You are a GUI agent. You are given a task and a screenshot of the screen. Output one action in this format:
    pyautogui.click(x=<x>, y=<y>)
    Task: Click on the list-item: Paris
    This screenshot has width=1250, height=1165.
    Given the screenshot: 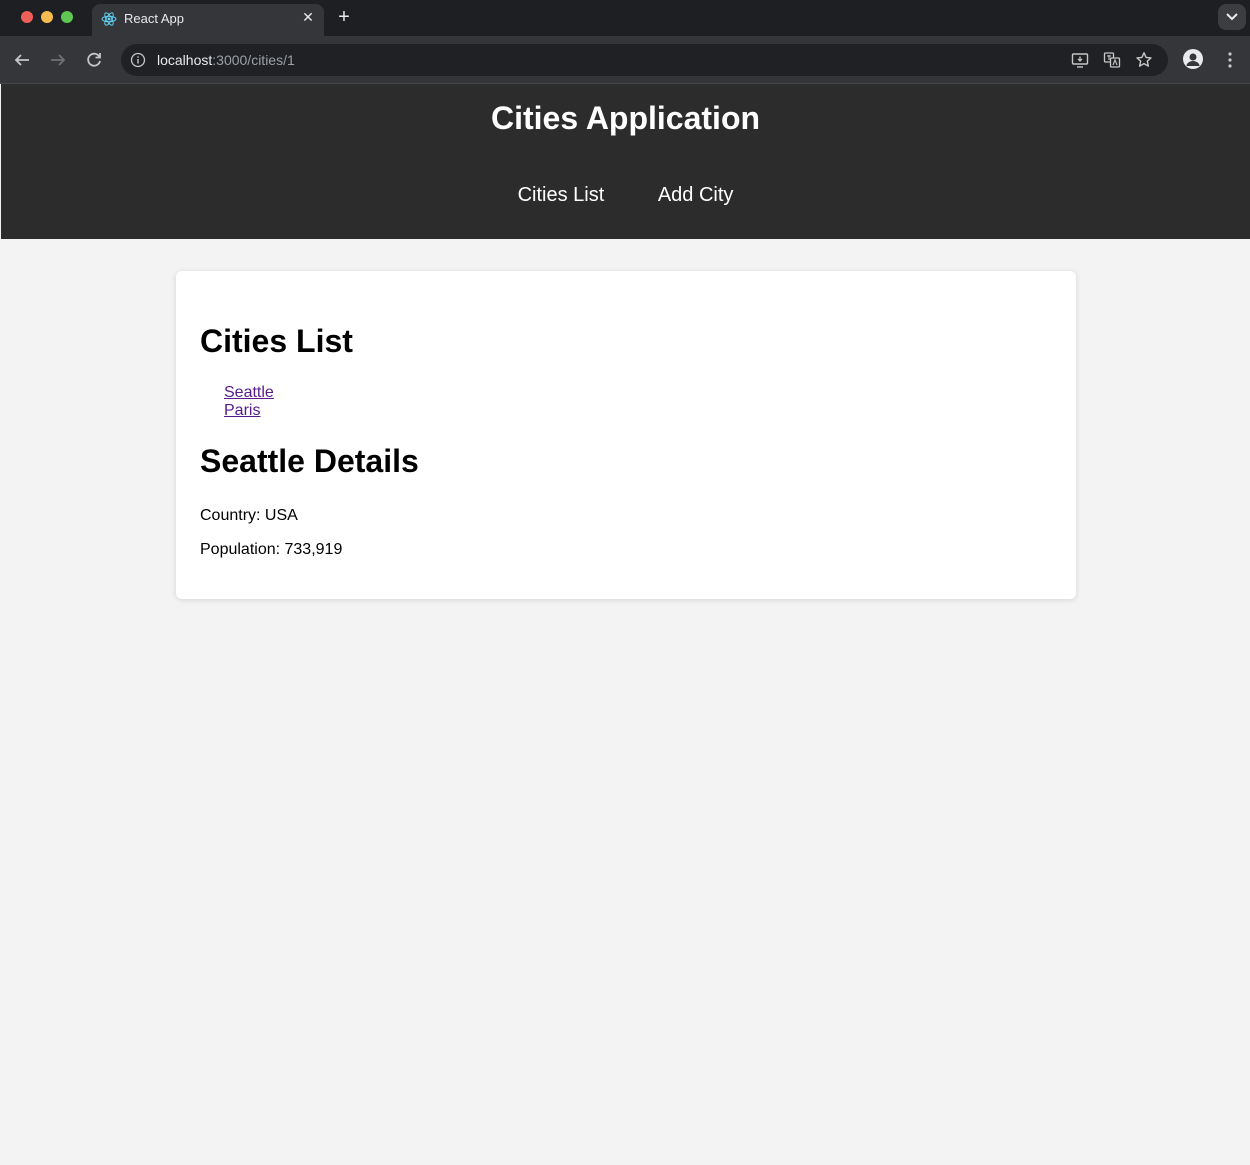 What is the action you would take?
    pyautogui.click(x=249, y=411)
    